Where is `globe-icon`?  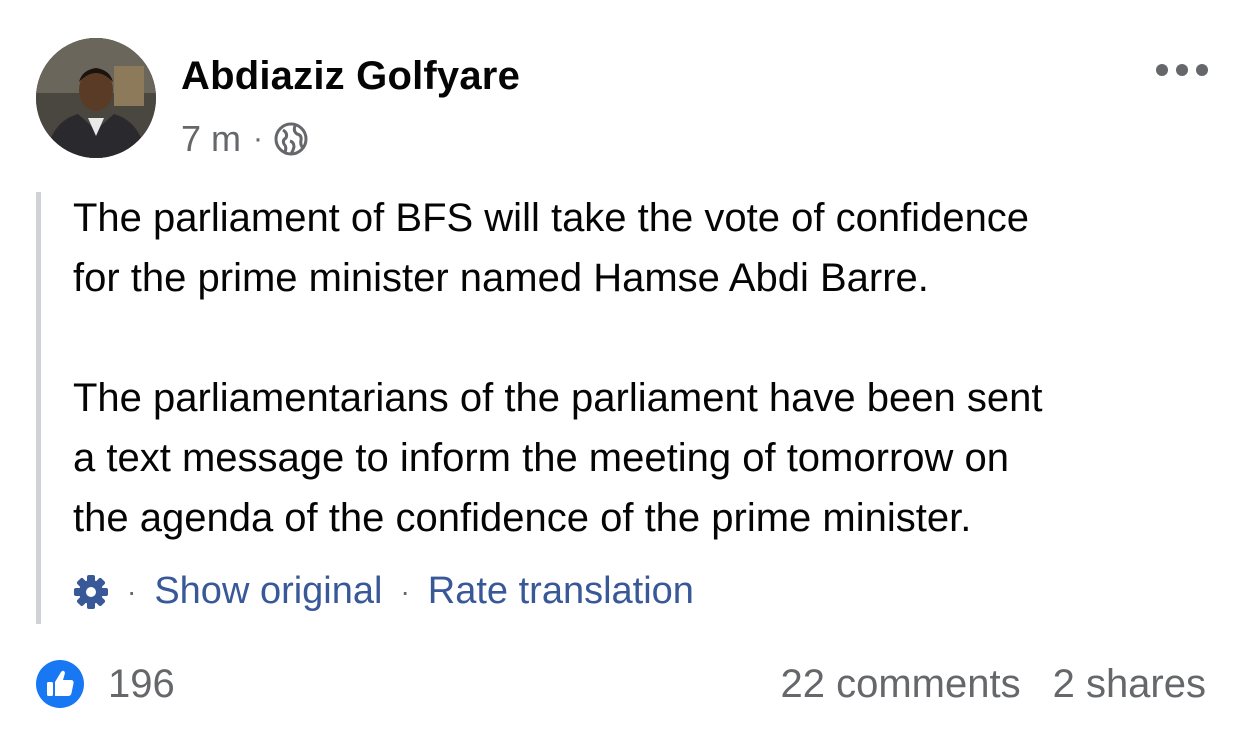 globe-icon is located at coordinates (291, 139).